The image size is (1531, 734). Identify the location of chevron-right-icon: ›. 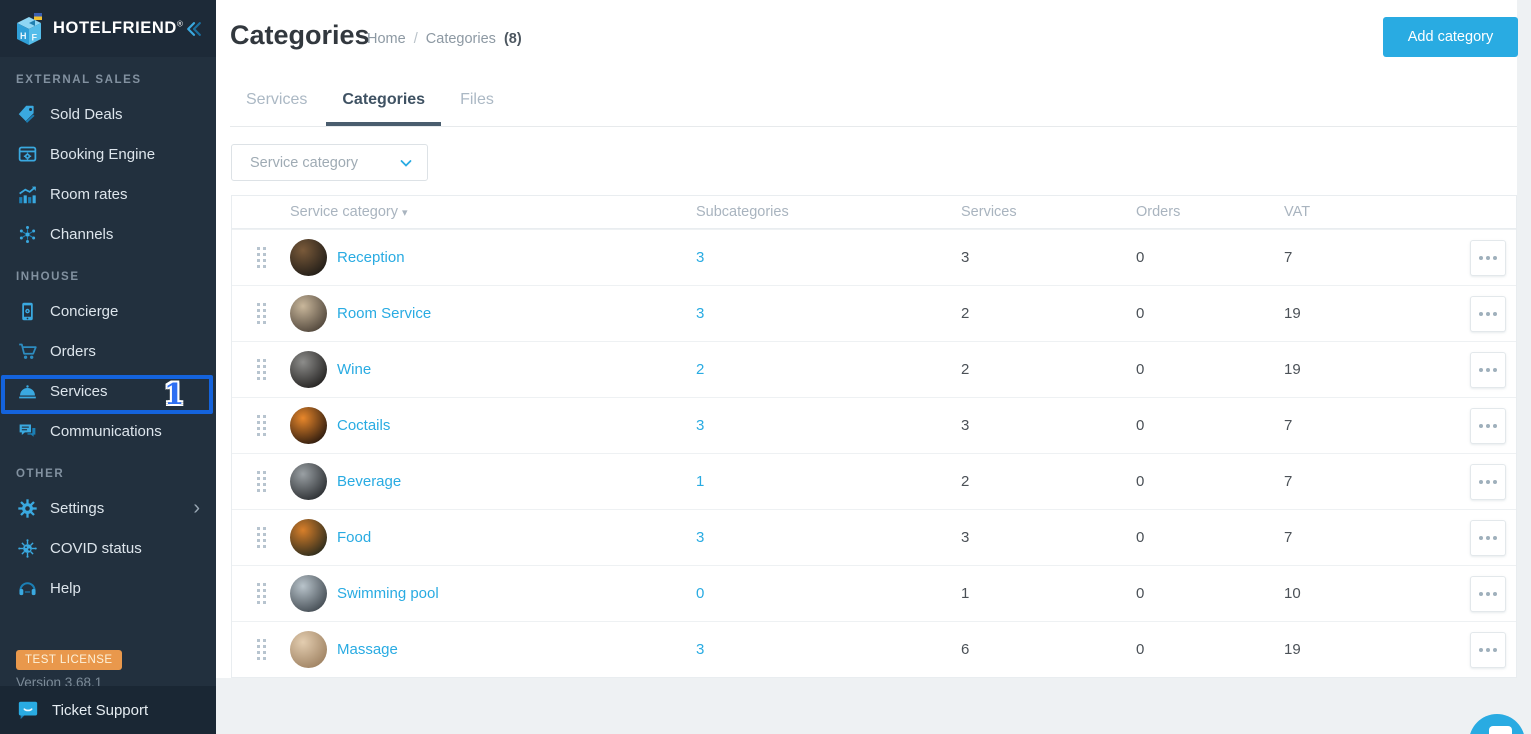
(196, 508).